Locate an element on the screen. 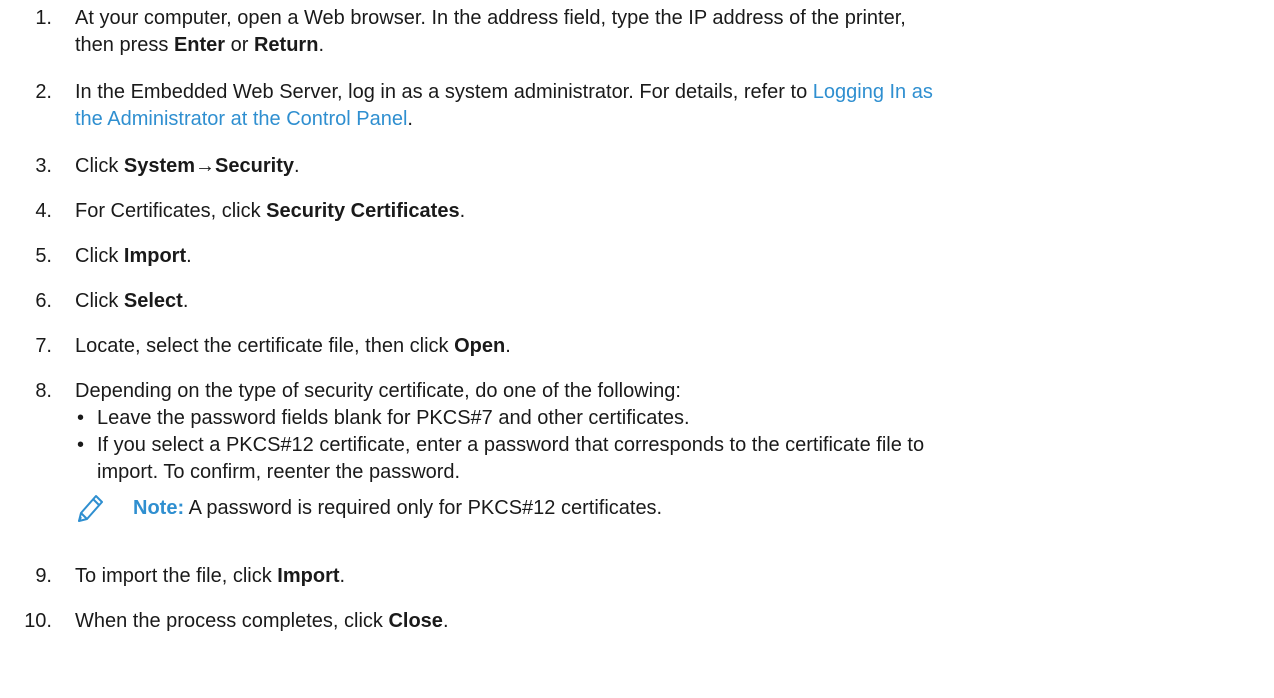  note-label: Note: is located at coordinates (159, 508).